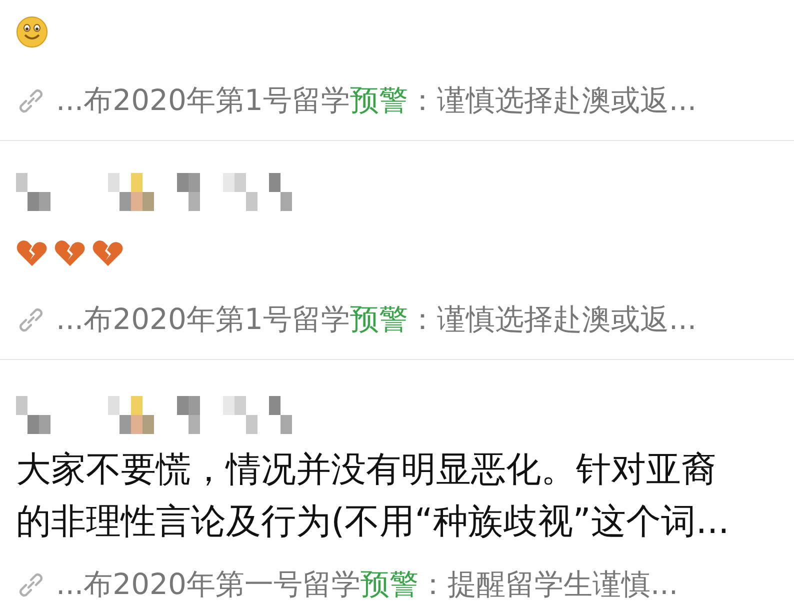  Describe the element at coordinates (32, 32) in the screenshot. I see `smiley-icon` at that location.